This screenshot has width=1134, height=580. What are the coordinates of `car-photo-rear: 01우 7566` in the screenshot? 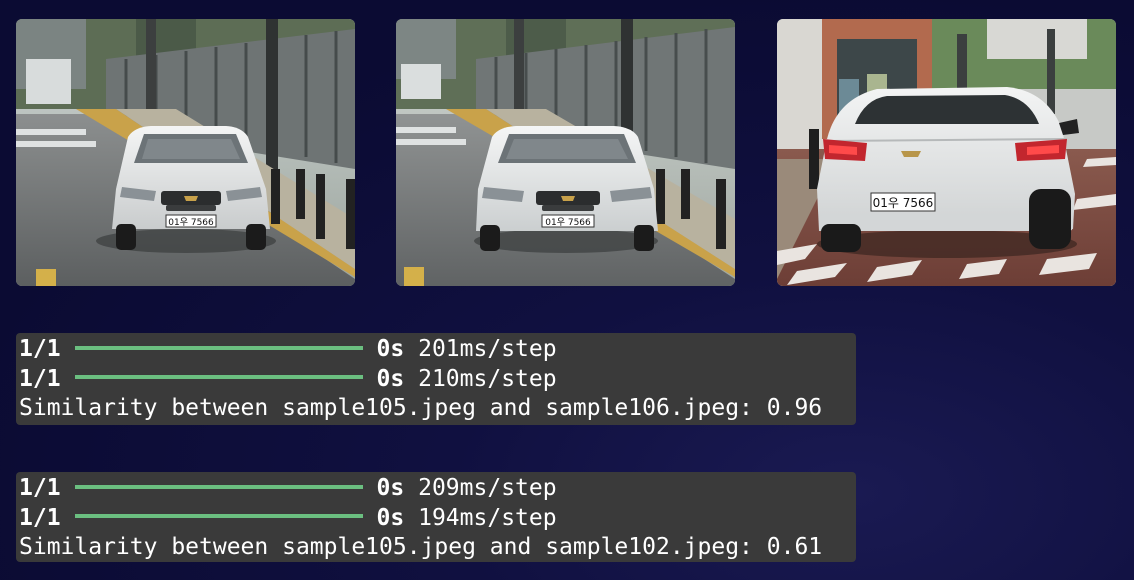 It's located at (946, 152).